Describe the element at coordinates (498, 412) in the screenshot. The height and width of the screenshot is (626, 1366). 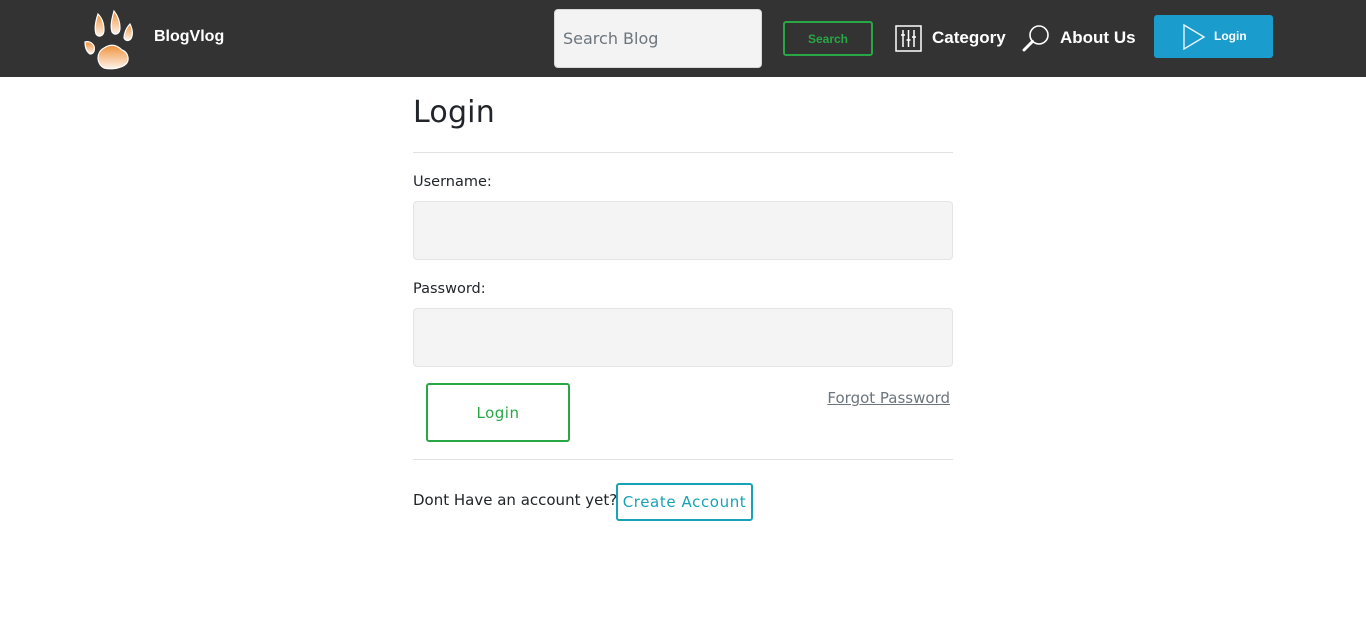
I see `login-submit-button: Login` at that location.